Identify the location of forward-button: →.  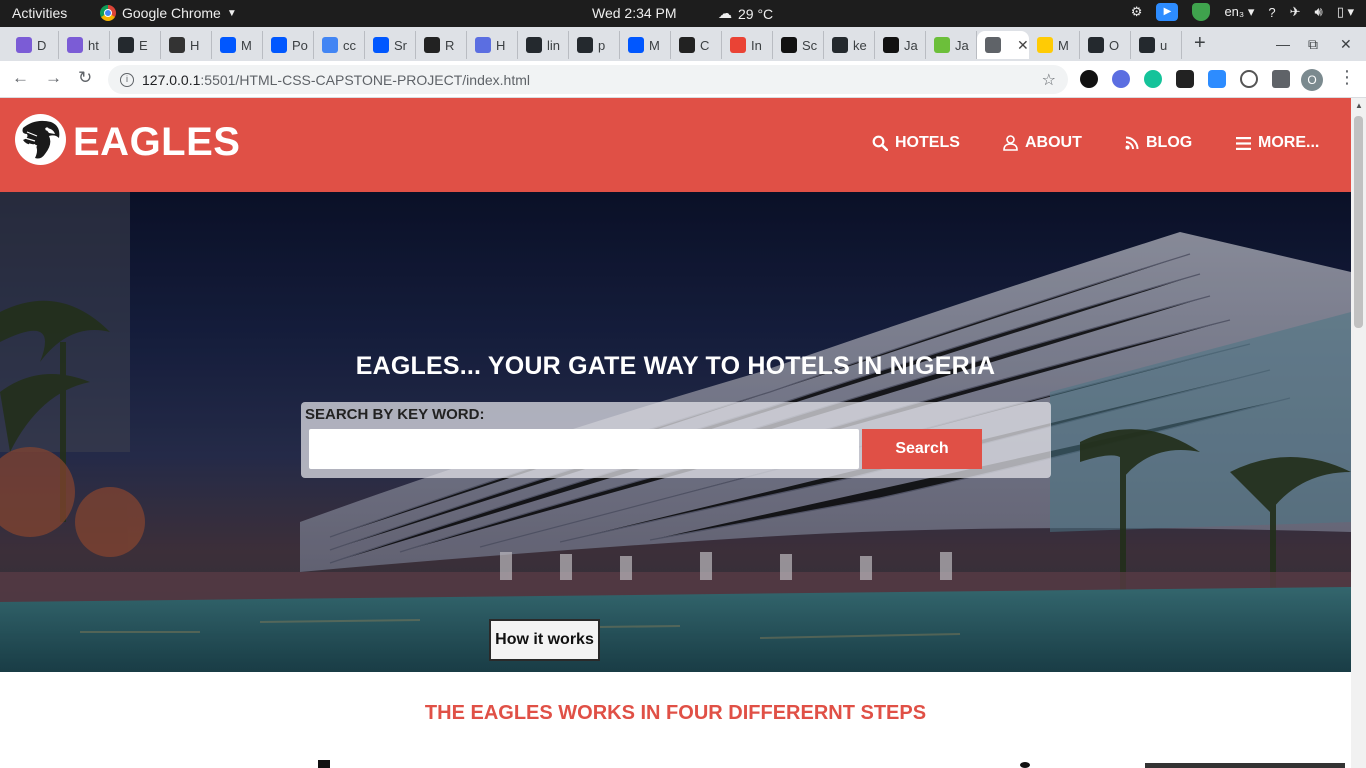
(53, 78).